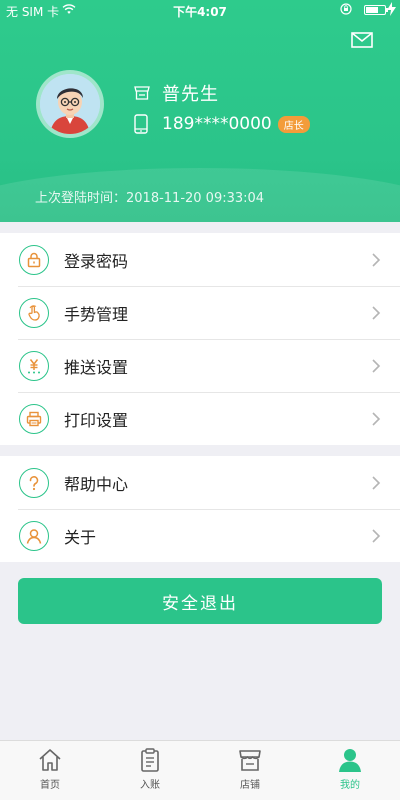 The width and height of the screenshot is (400, 800). Describe the element at coordinates (150, 760) in the screenshot. I see `clipboard-icon` at that location.